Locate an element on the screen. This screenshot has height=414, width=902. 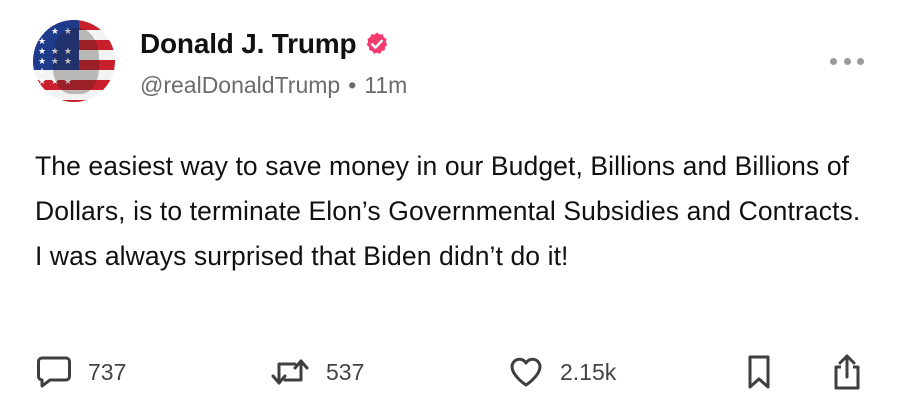
post-timestamp: 11m is located at coordinates (385, 85).